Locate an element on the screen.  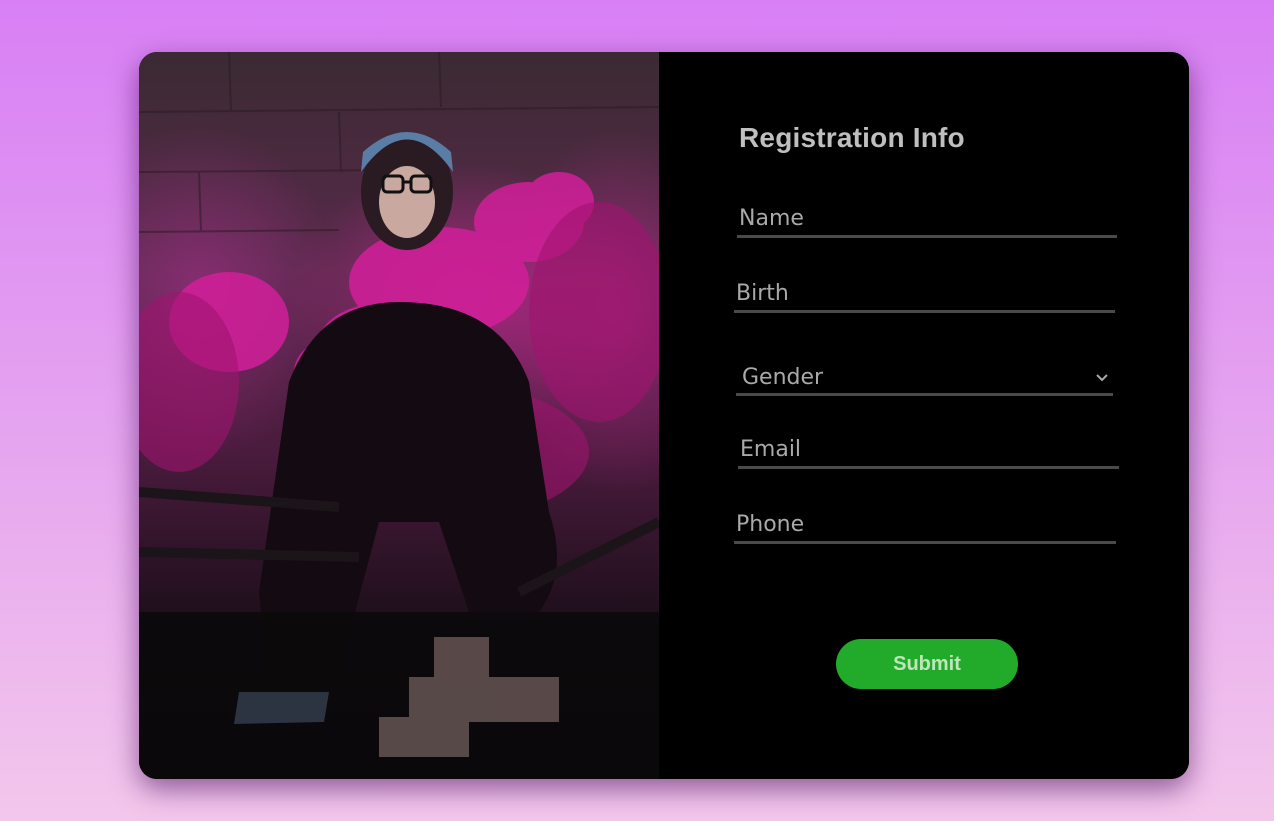
gender-select: Gender is located at coordinates (924, 379).